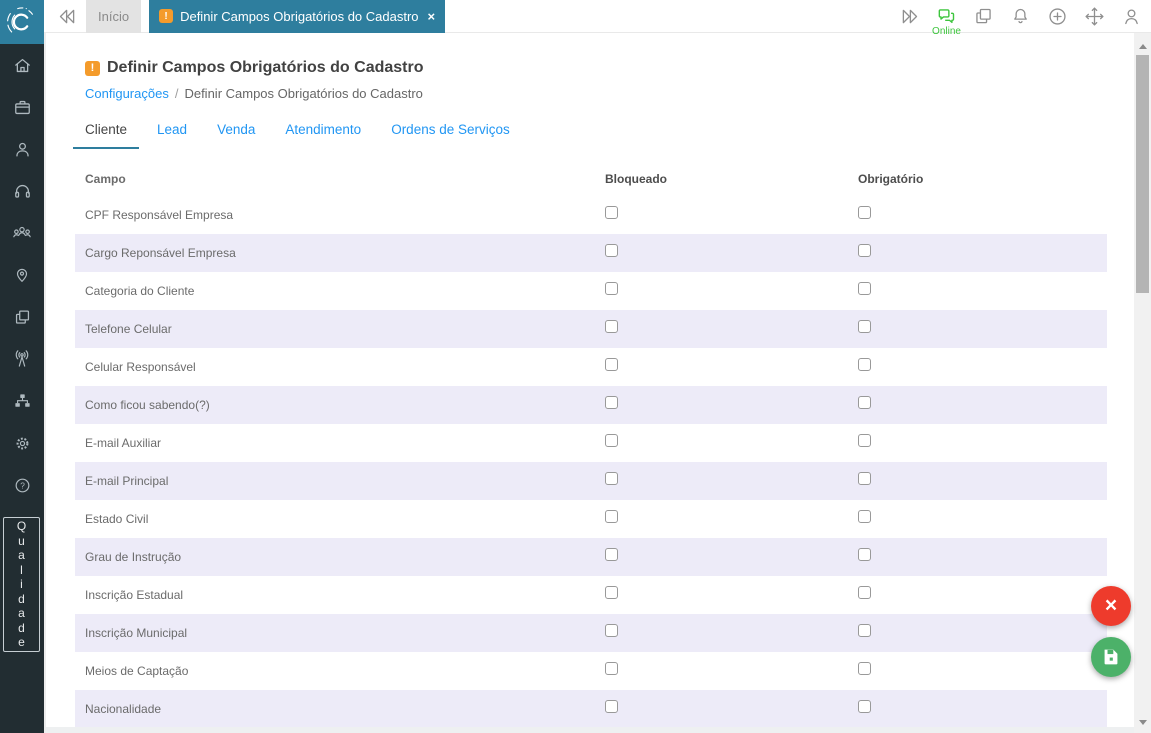 This screenshot has width=1151, height=733. Describe the element at coordinates (1142, 174) in the screenshot. I see `scrollbar-thumb` at that location.